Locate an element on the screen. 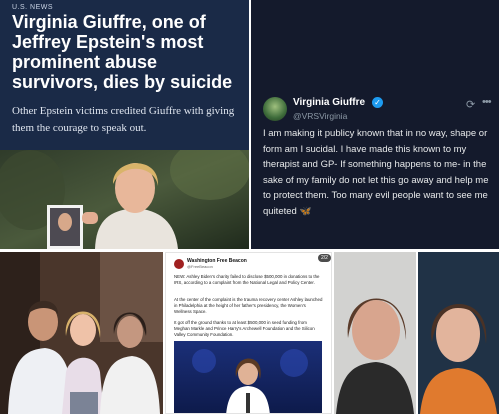 This screenshot has width=499, height=414. post-photo is located at coordinates (248, 377).